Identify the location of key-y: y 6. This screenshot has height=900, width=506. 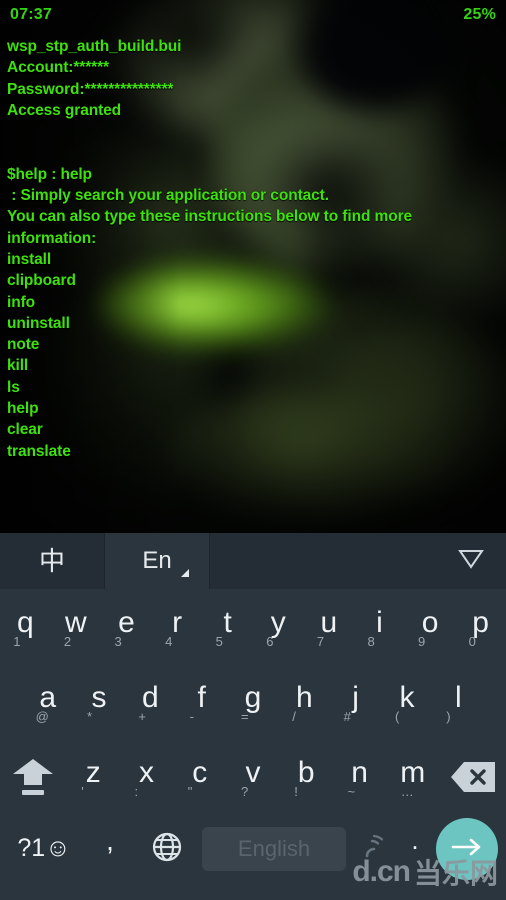
(278, 627).